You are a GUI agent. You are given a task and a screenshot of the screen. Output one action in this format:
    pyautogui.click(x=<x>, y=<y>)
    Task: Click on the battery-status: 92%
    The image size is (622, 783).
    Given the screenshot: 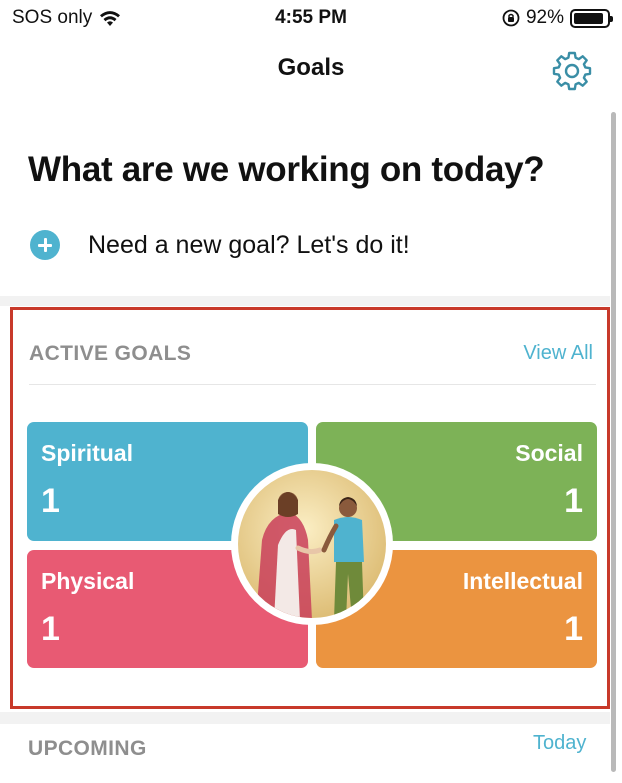 What is the action you would take?
    pyautogui.click(x=557, y=18)
    